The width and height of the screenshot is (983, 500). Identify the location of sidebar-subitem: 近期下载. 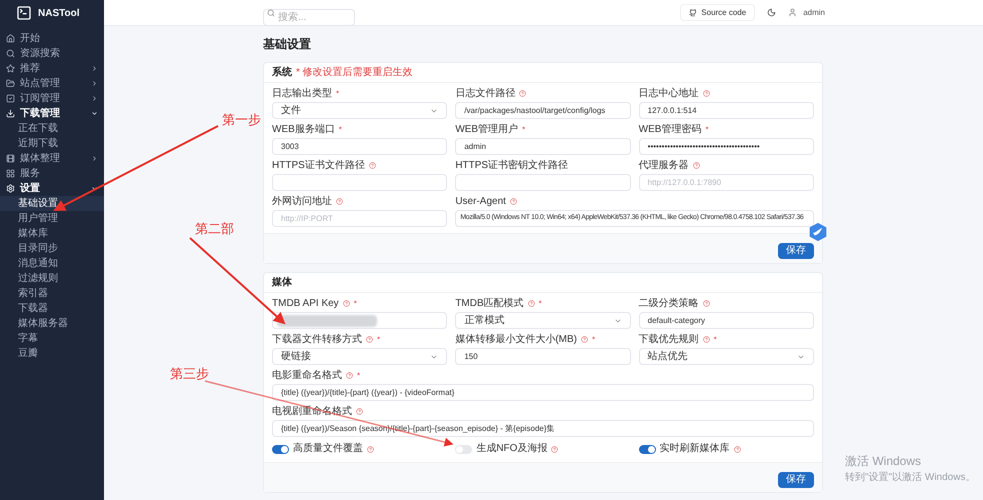
(52, 143).